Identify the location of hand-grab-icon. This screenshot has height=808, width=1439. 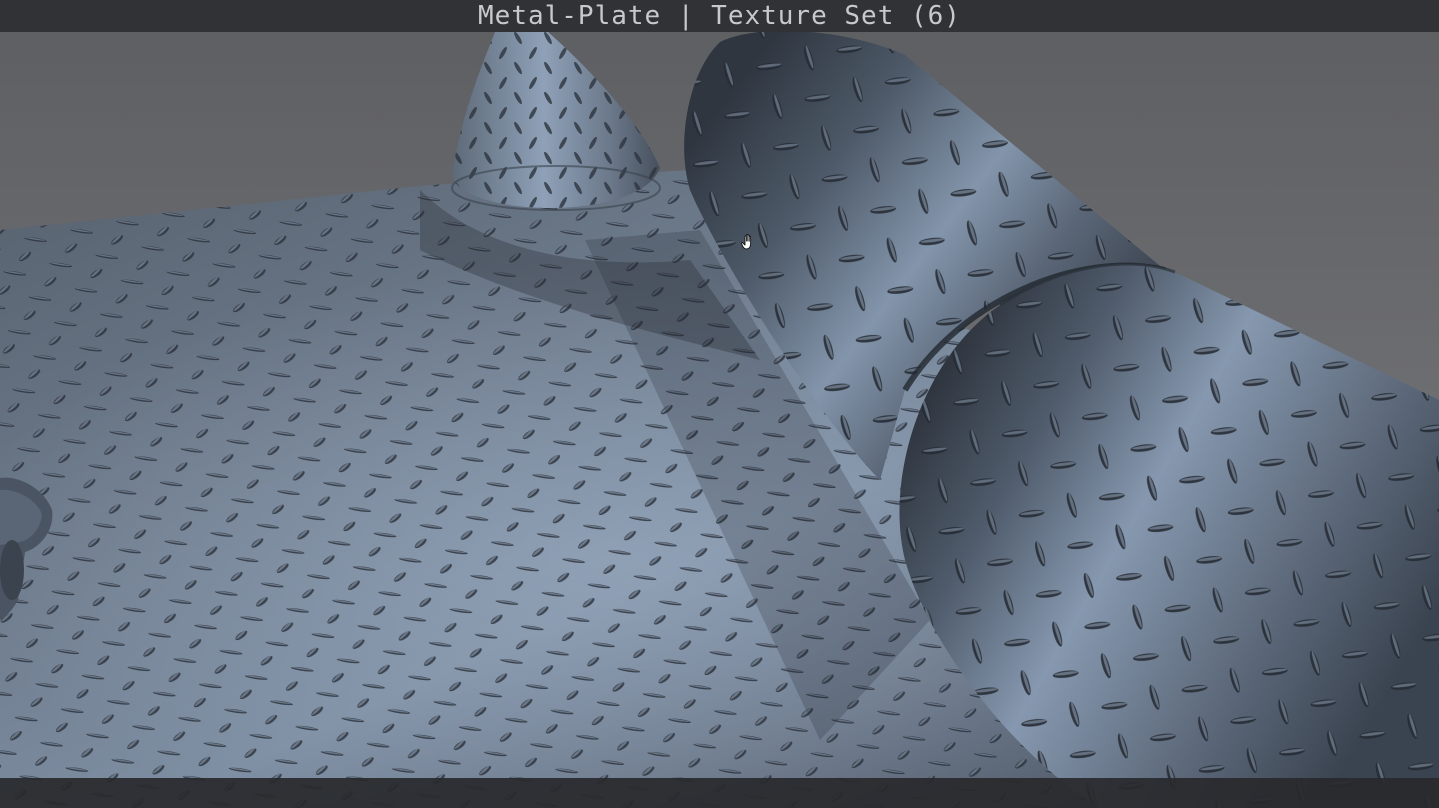
(749, 242).